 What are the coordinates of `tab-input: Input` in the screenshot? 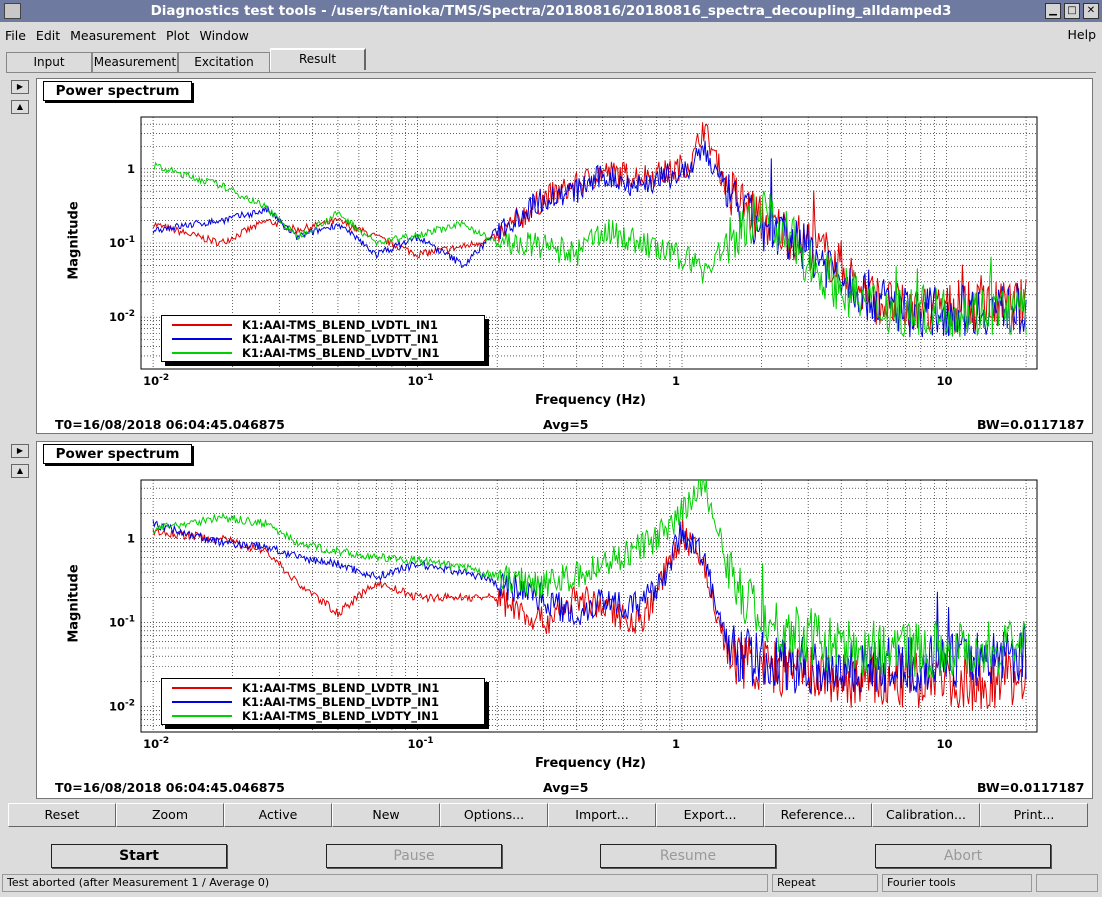 It's located at (49, 62).